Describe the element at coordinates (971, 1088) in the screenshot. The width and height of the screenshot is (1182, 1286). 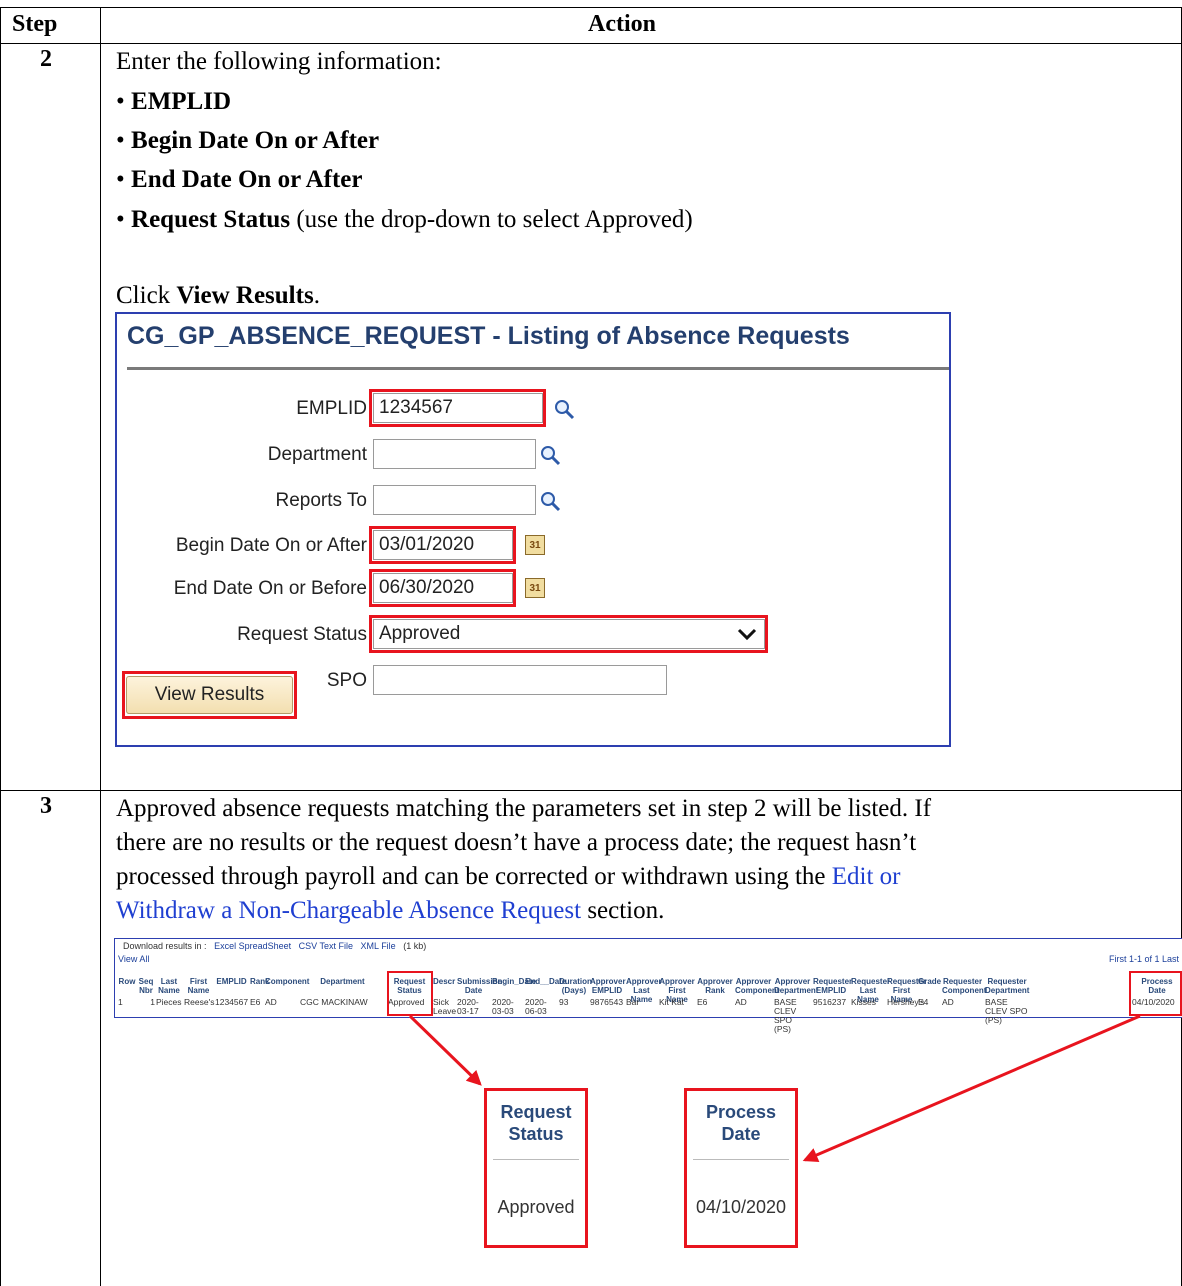
I see `arrow-to-process-date` at that location.